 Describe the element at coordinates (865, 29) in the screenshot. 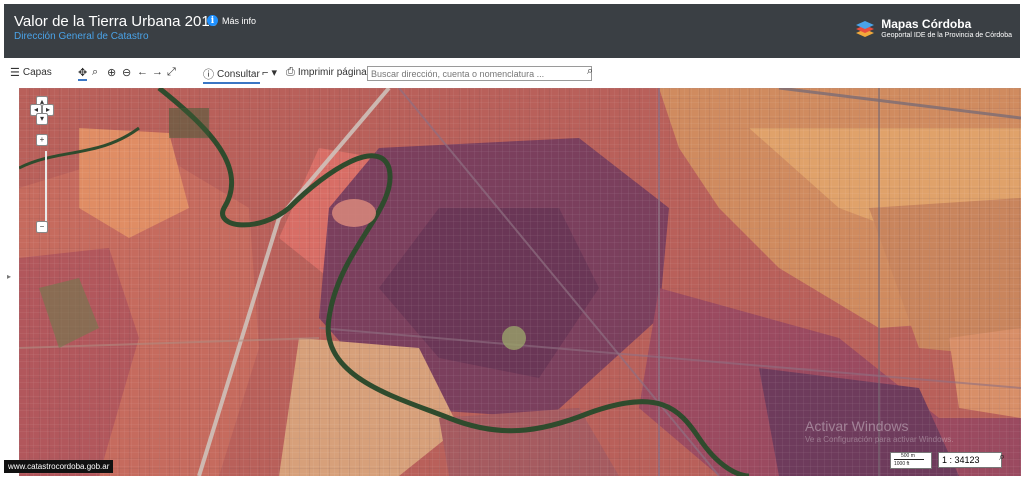

I see `logo-icon` at that location.